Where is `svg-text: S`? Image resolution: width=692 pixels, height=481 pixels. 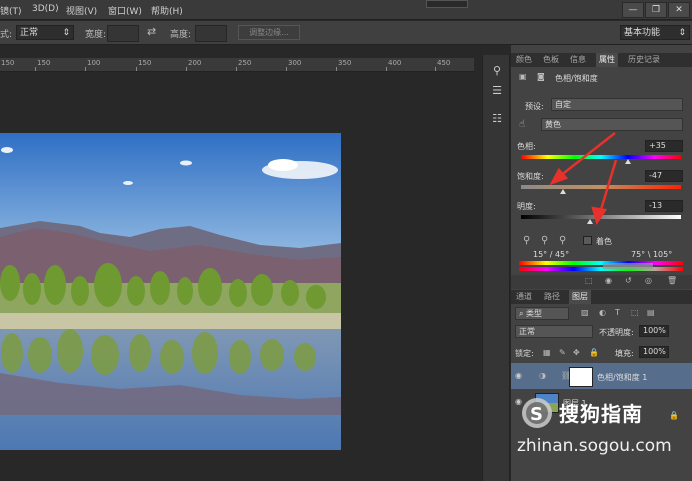 svg-text: S is located at coordinates (536, 414).